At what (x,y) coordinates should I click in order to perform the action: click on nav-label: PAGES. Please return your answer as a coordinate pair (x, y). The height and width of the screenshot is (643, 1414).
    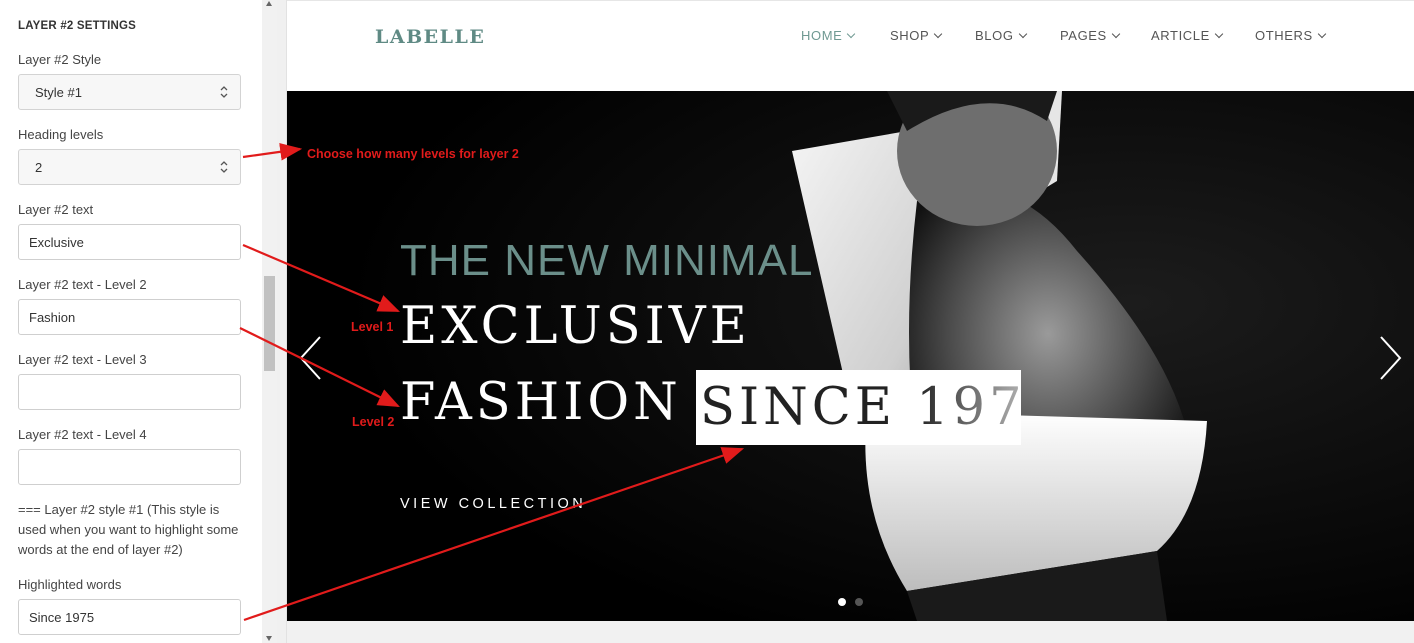
    Looking at the image, I should click on (1083, 35).